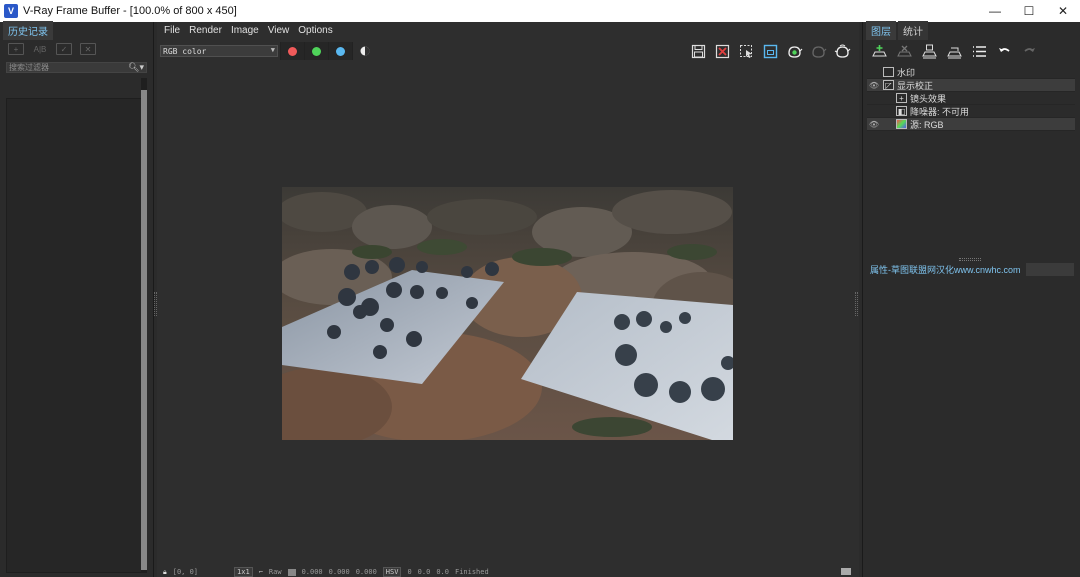 This screenshot has width=1080, height=577. I want to click on layer-lens-effects: + 镜头效果, so click(971, 98).